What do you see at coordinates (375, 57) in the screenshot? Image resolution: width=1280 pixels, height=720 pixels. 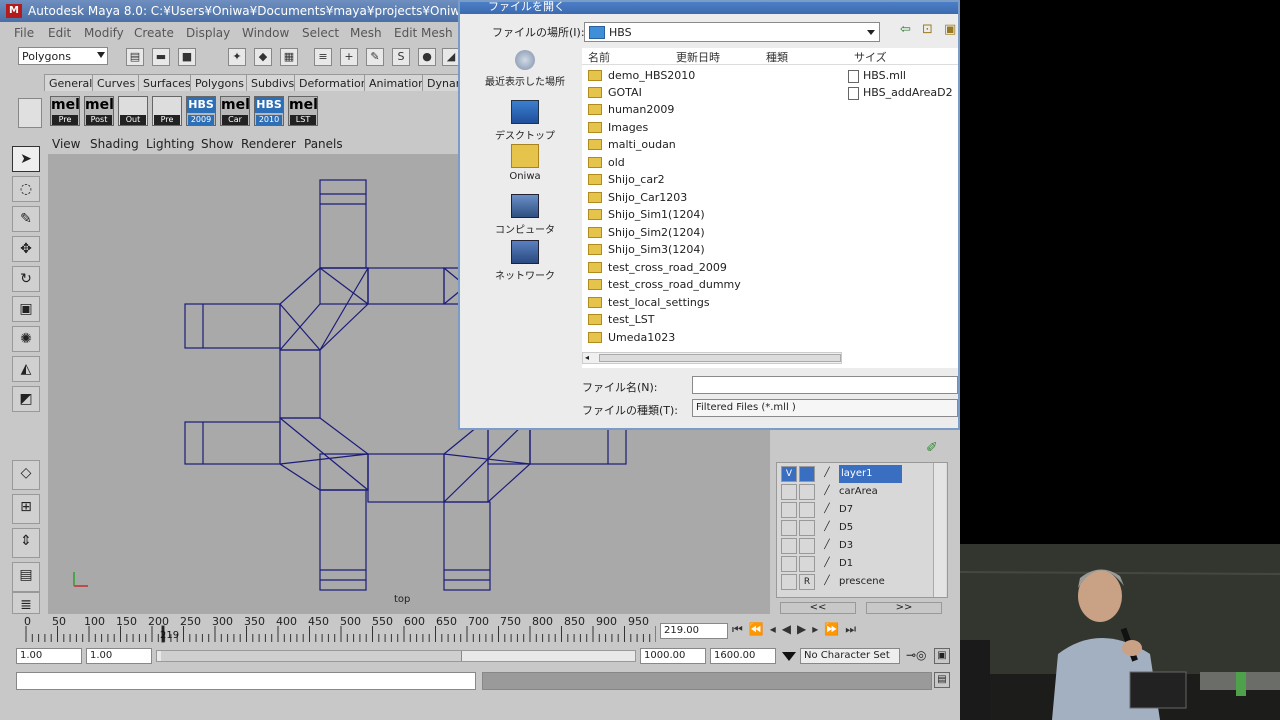 I see `snap-curve-icon: ✎` at bounding box center [375, 57].